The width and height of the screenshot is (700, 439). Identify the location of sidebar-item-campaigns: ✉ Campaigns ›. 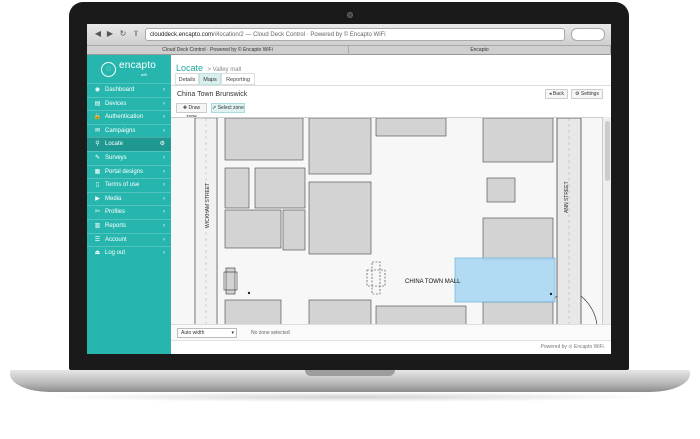
(129, 130).